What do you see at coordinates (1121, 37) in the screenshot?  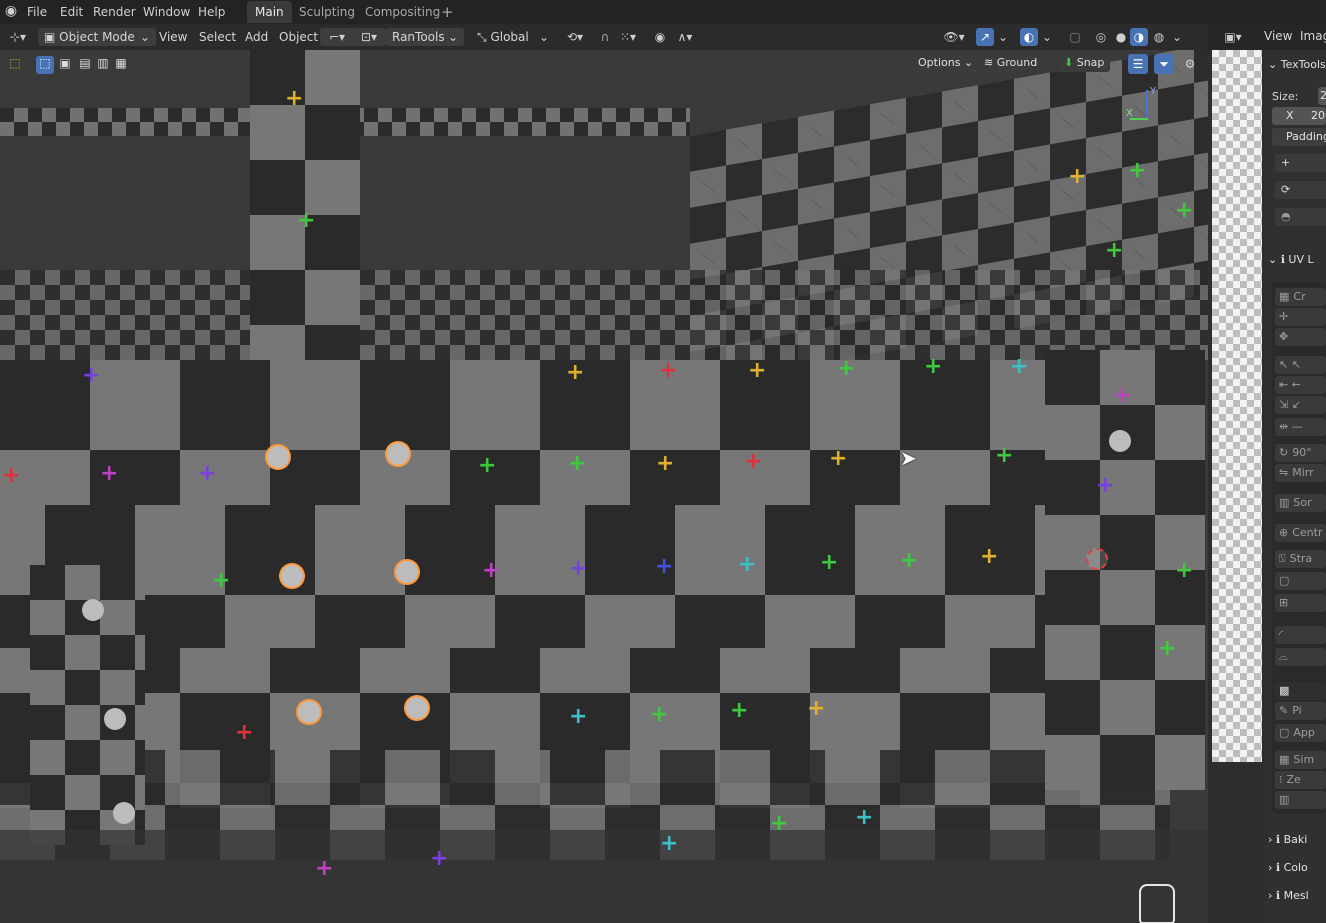 I see `shading-solid-icon: ●` at bounding box center [1121, 37].